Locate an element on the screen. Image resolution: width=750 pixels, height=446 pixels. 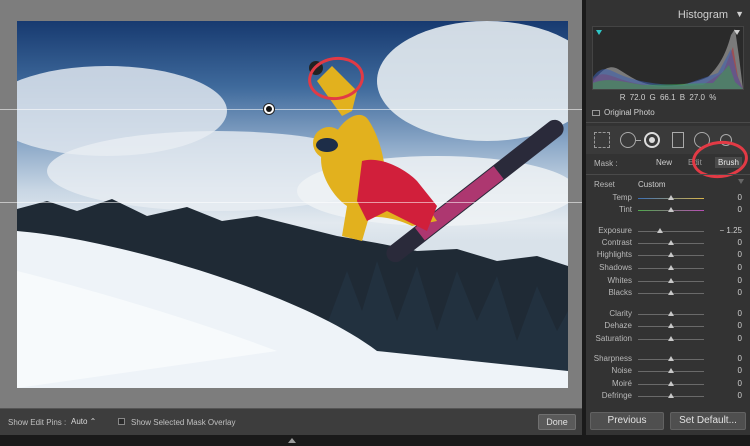
histogram-header: Histogram ▼ is located at coordinates (668, 14).